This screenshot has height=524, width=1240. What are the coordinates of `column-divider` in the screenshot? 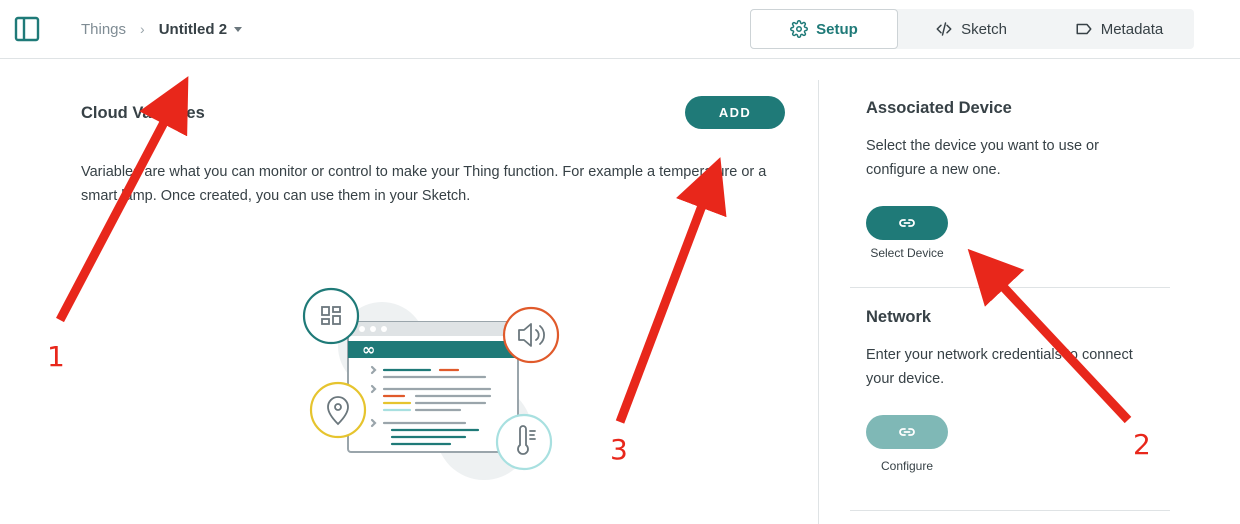 It's located at (818, 302).